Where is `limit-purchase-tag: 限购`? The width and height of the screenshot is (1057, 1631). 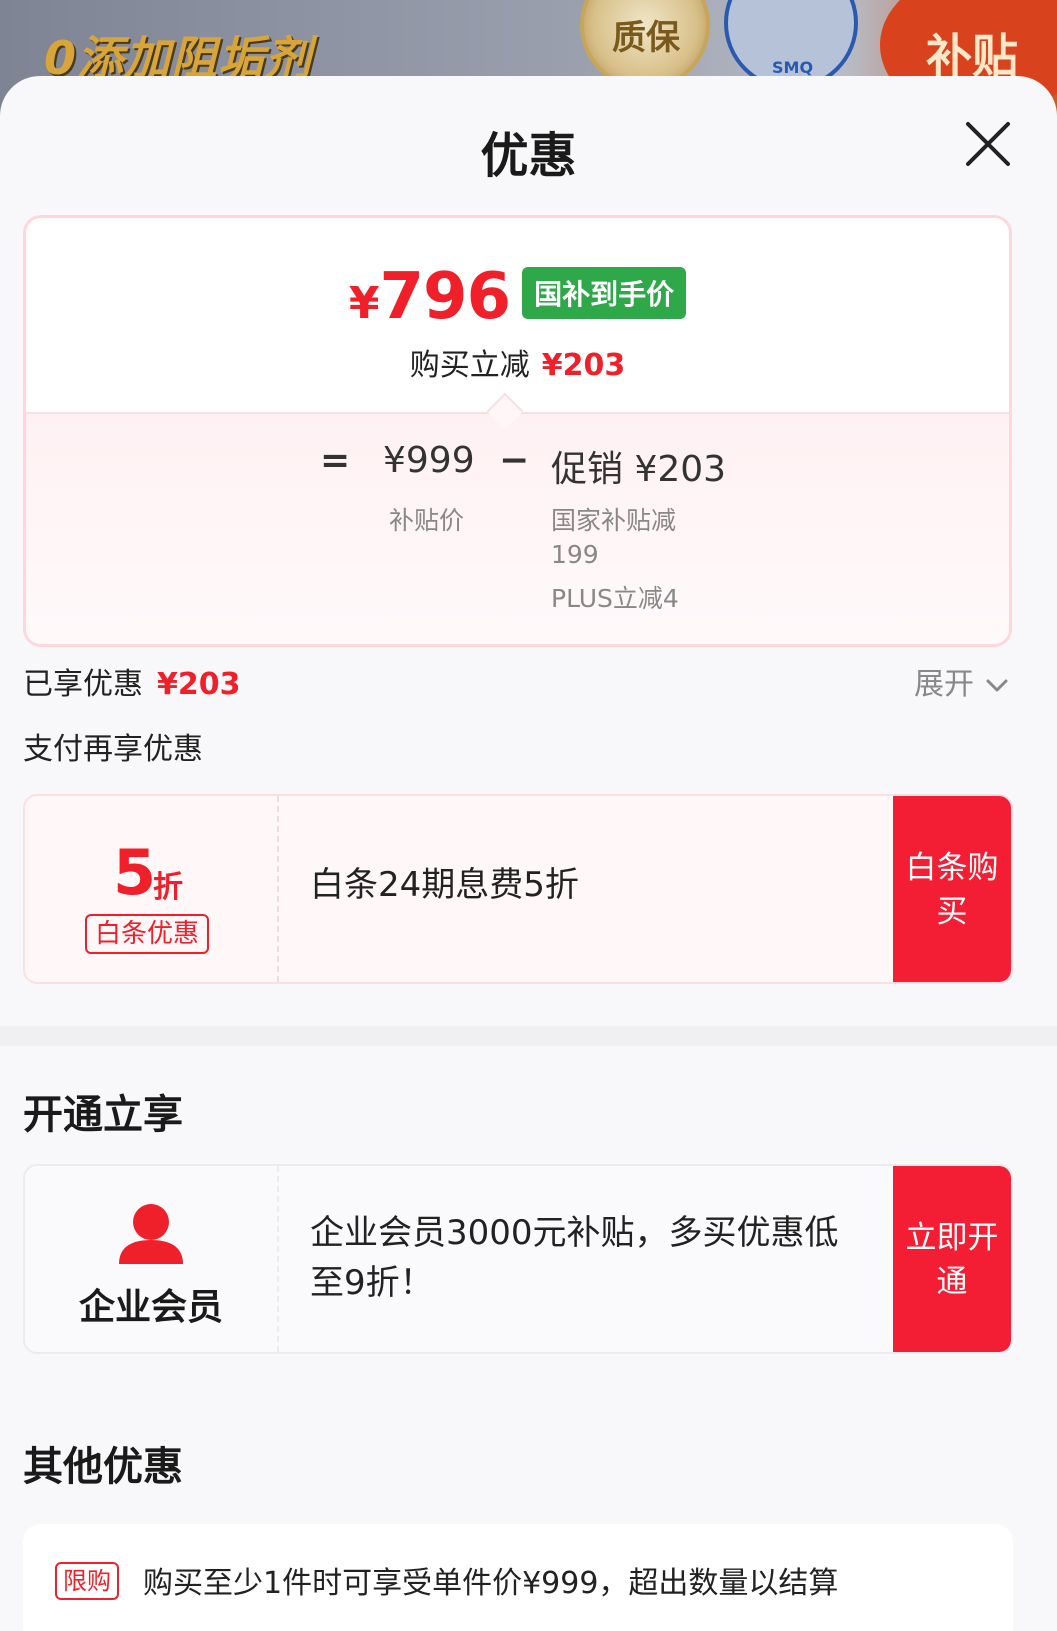
limit-purchase-tag: 限购 is located at coordinates (87, 1581).